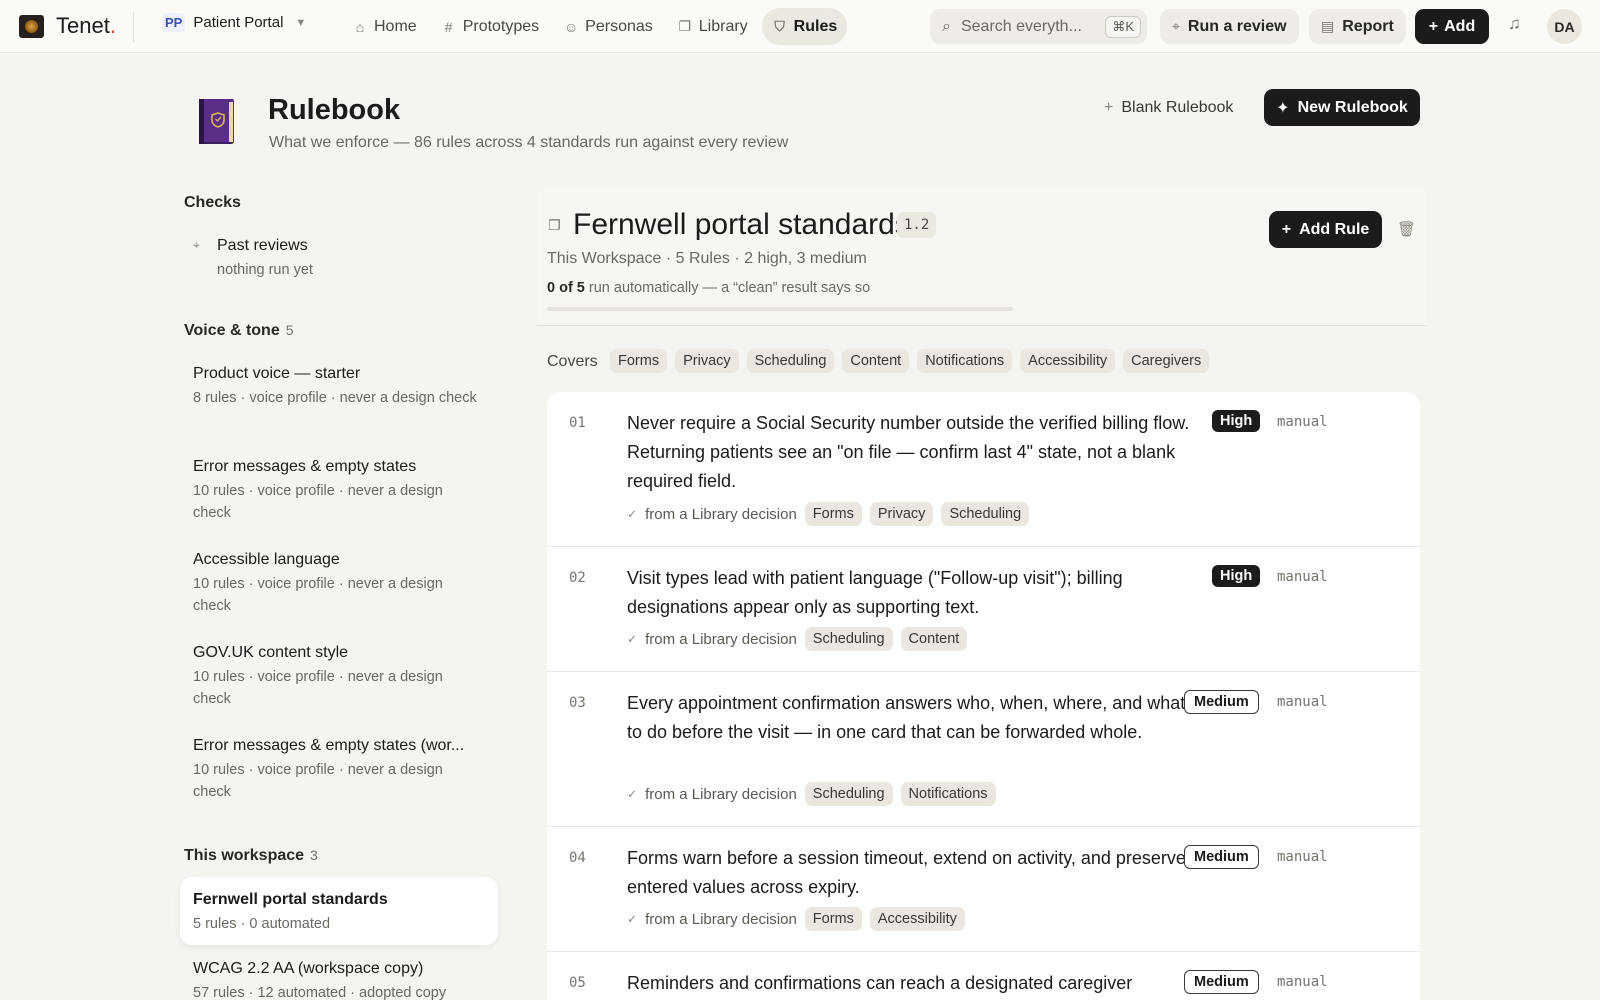 This screenshot has width=1600, height=1000. What do you see at coordinates (362, 259) in the screenshot?
I see `past-reviews-item: Past reviews nothing run yet` at bounding box center [362, 259].